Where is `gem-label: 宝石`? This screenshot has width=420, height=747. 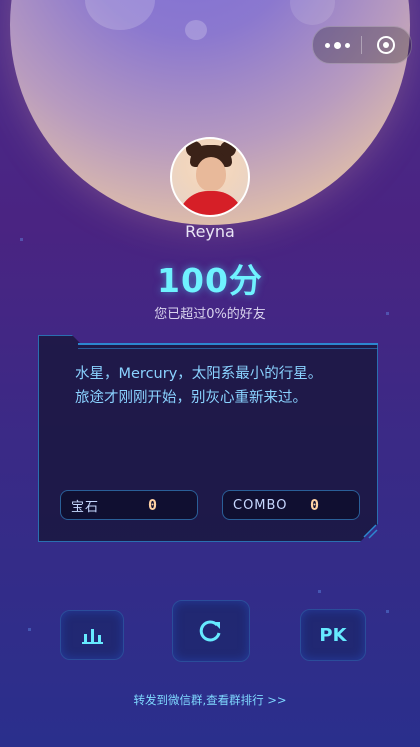 gem-label: 宝石 is located at coordinates (85, 507).